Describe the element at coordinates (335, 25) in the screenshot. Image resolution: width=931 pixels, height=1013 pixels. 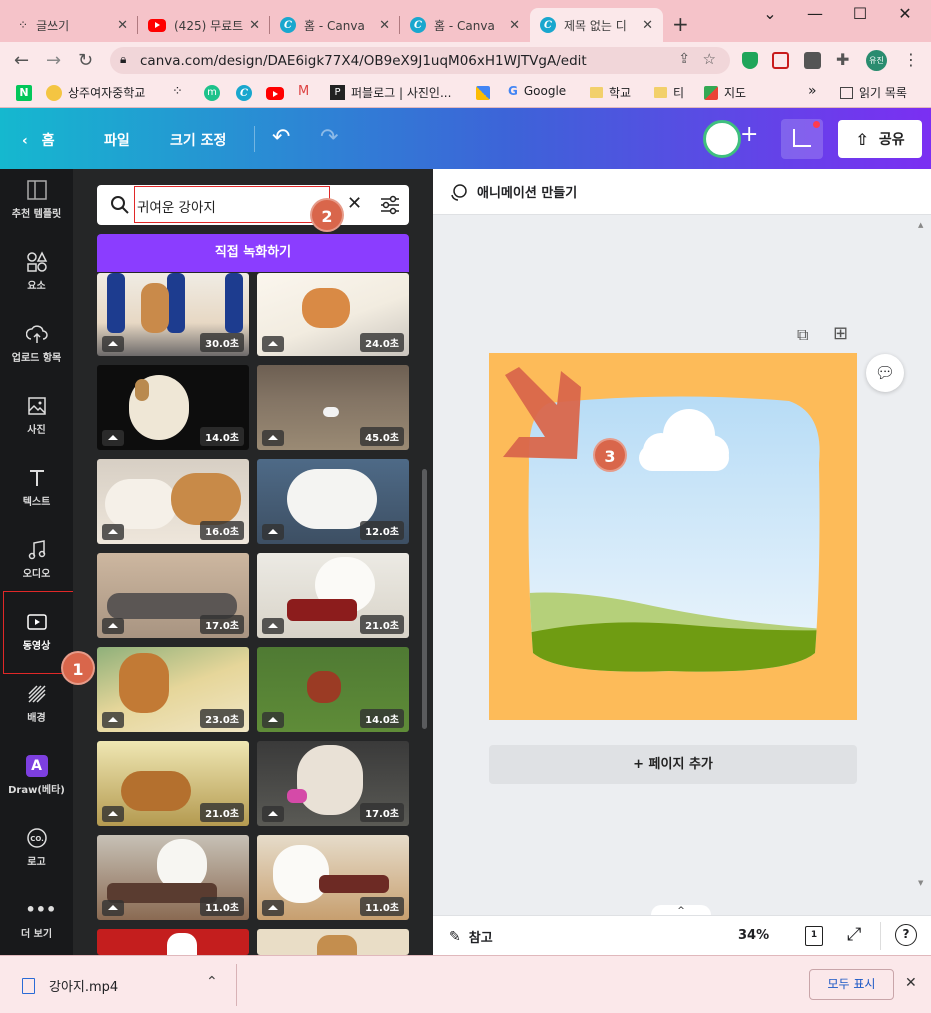
I see `tab-3: C 홈 - Canva ✕` at that location.